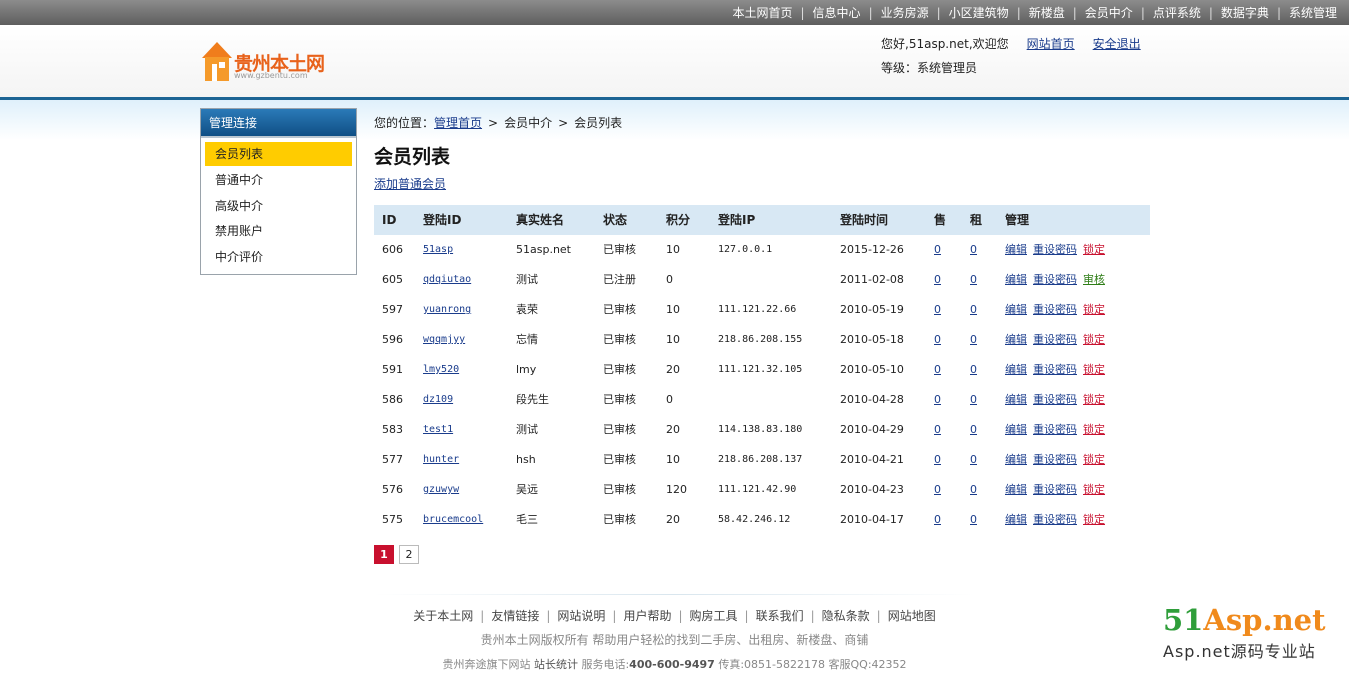 This screenshot has height=676, width=1349. What do you see at coordinates (714, 616) in the screenshot?
I see `footer-link-tools: 购房工具` at bounding box center [714, 616].